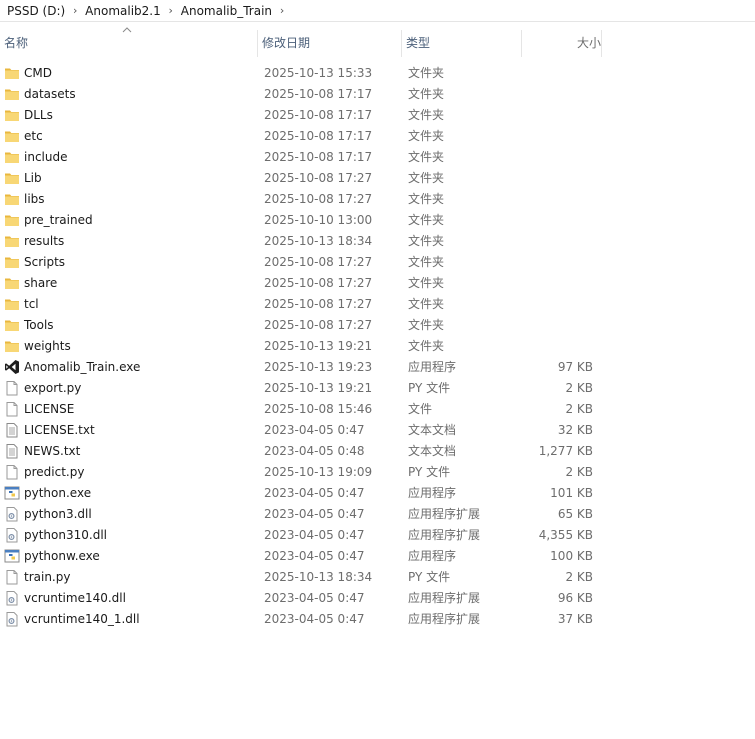  What do you see at coordinates (82, 619) in the screenshot?
I see `file-name: vcruntime140_1.dll` at bounding box center [82, 619].